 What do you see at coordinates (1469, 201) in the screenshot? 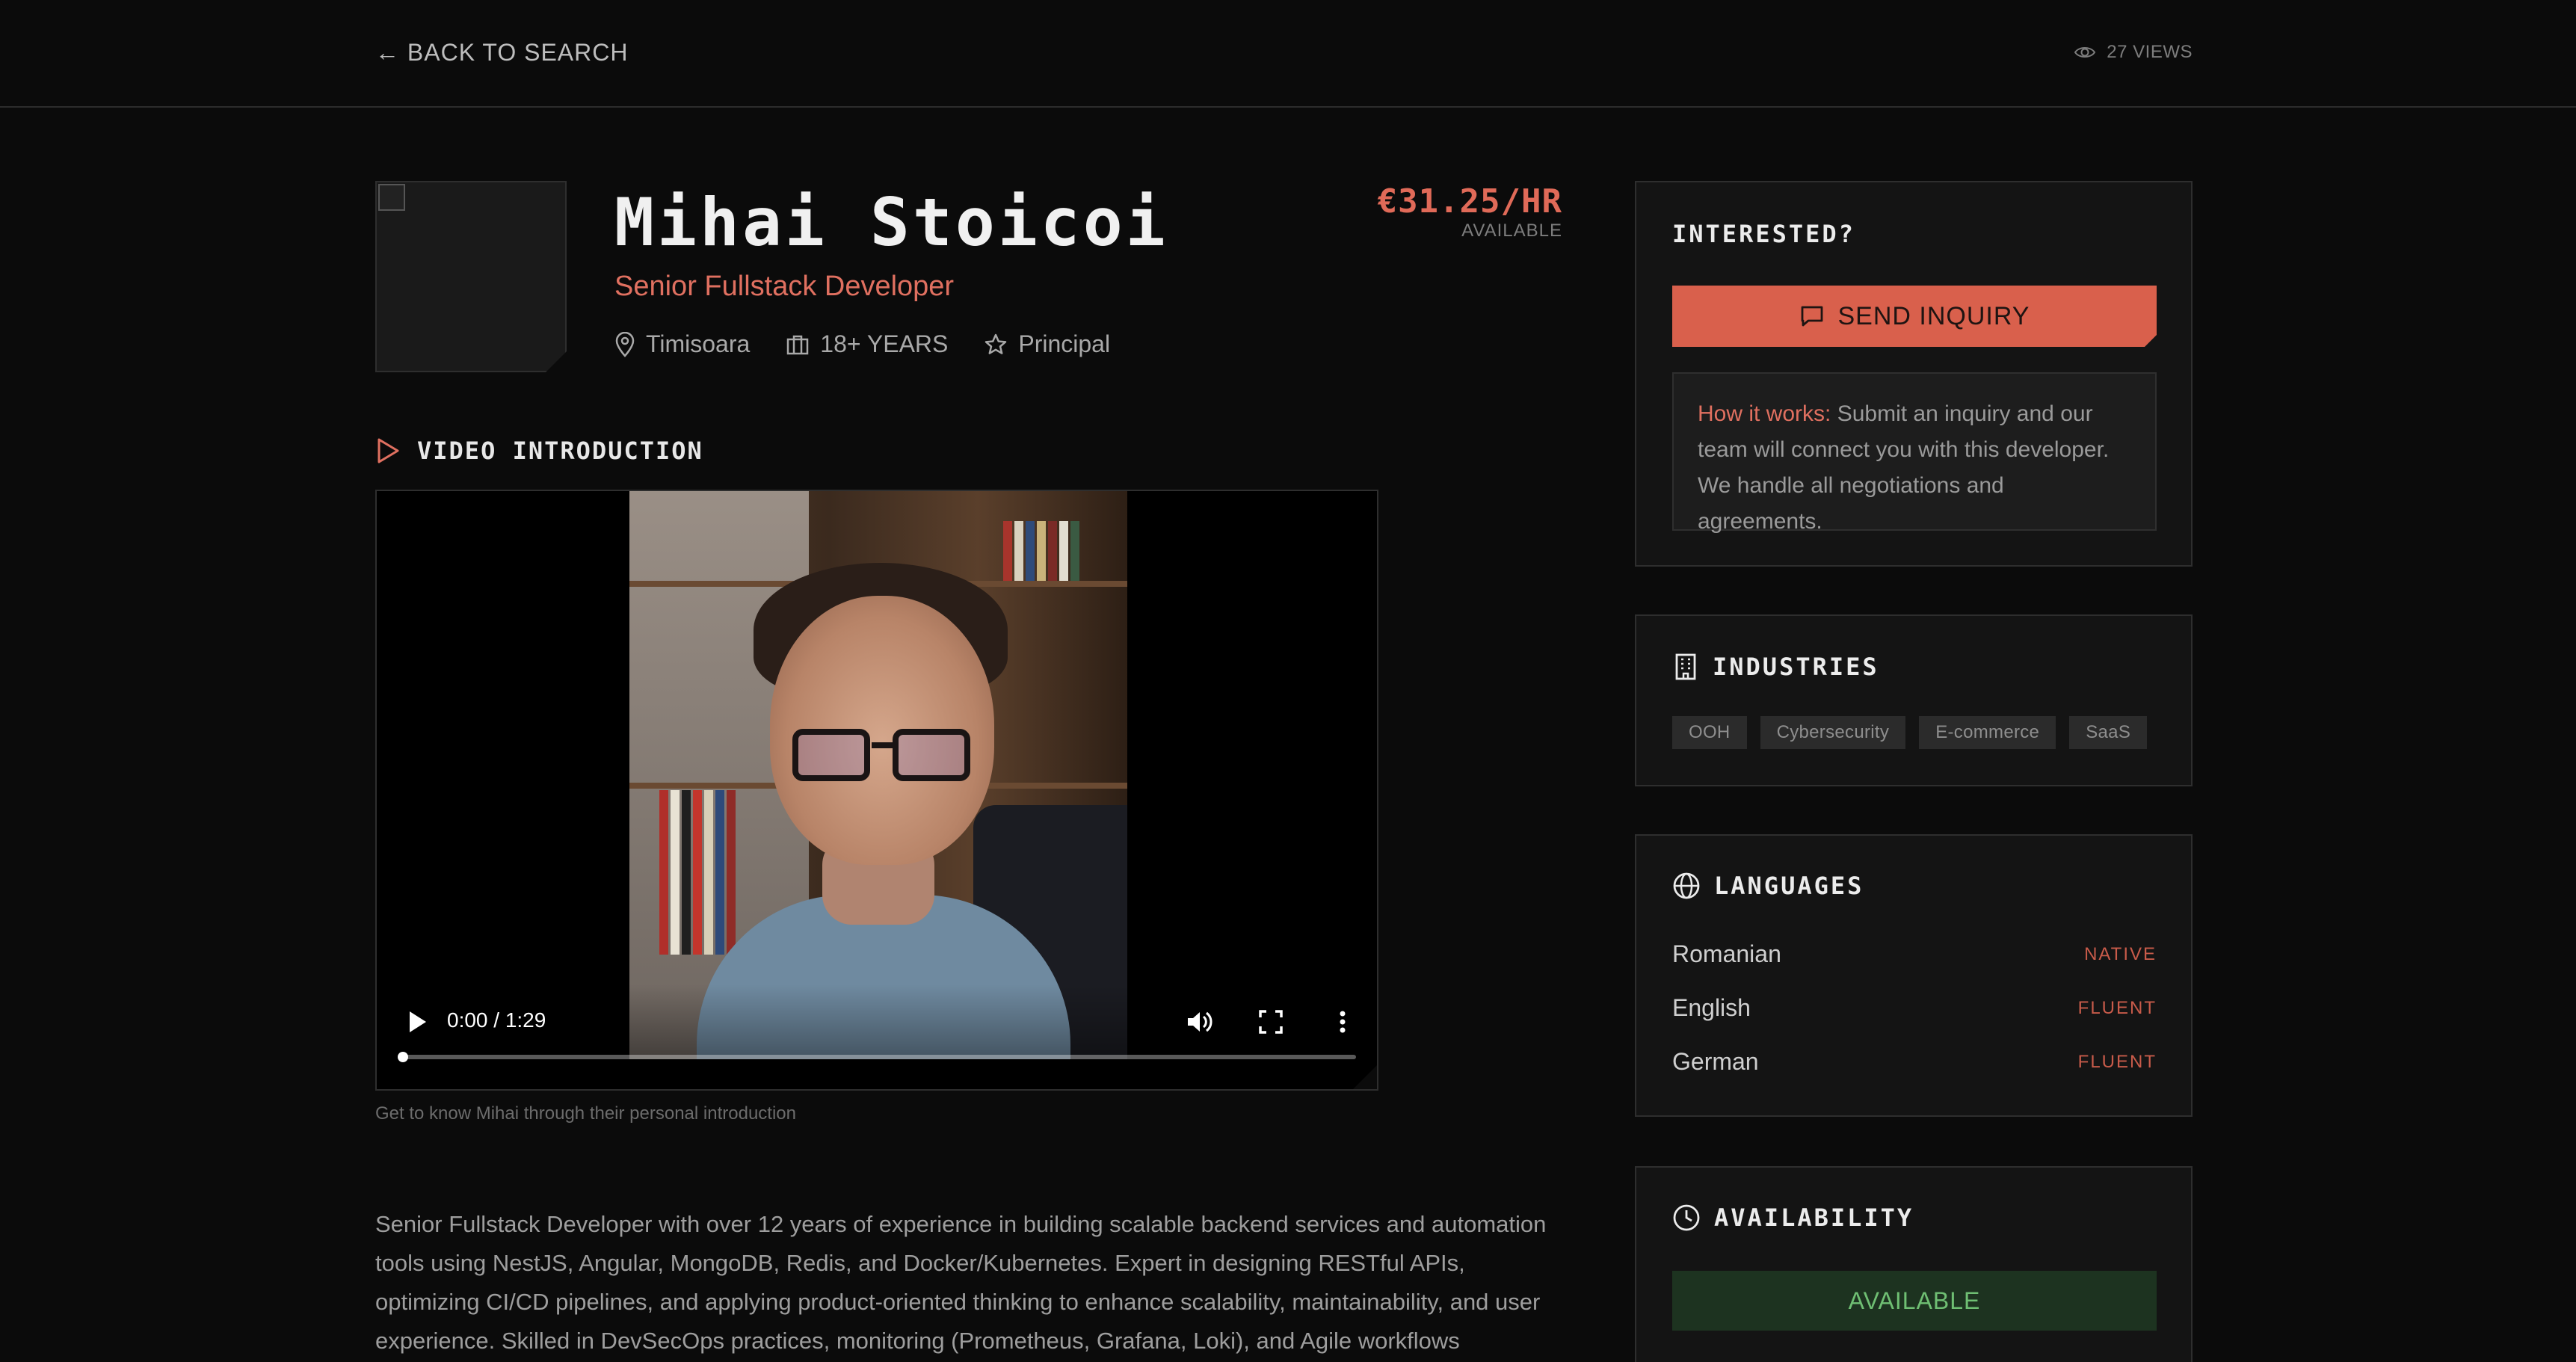
I see `rate-value: €31.25/HR` at bounding box center [1469, 201].